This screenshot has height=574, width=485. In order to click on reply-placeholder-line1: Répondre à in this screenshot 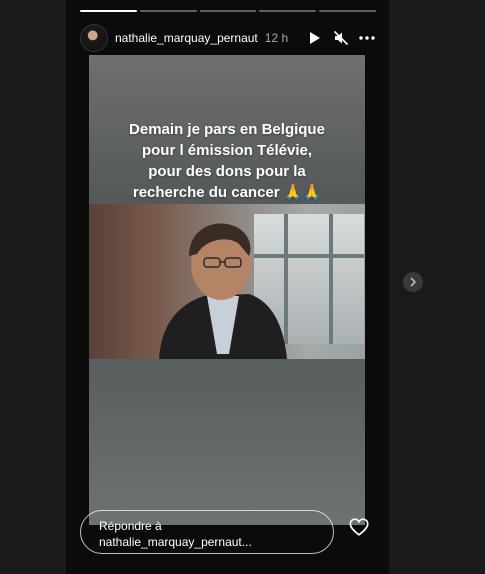, I will do `click(130, 526)`.